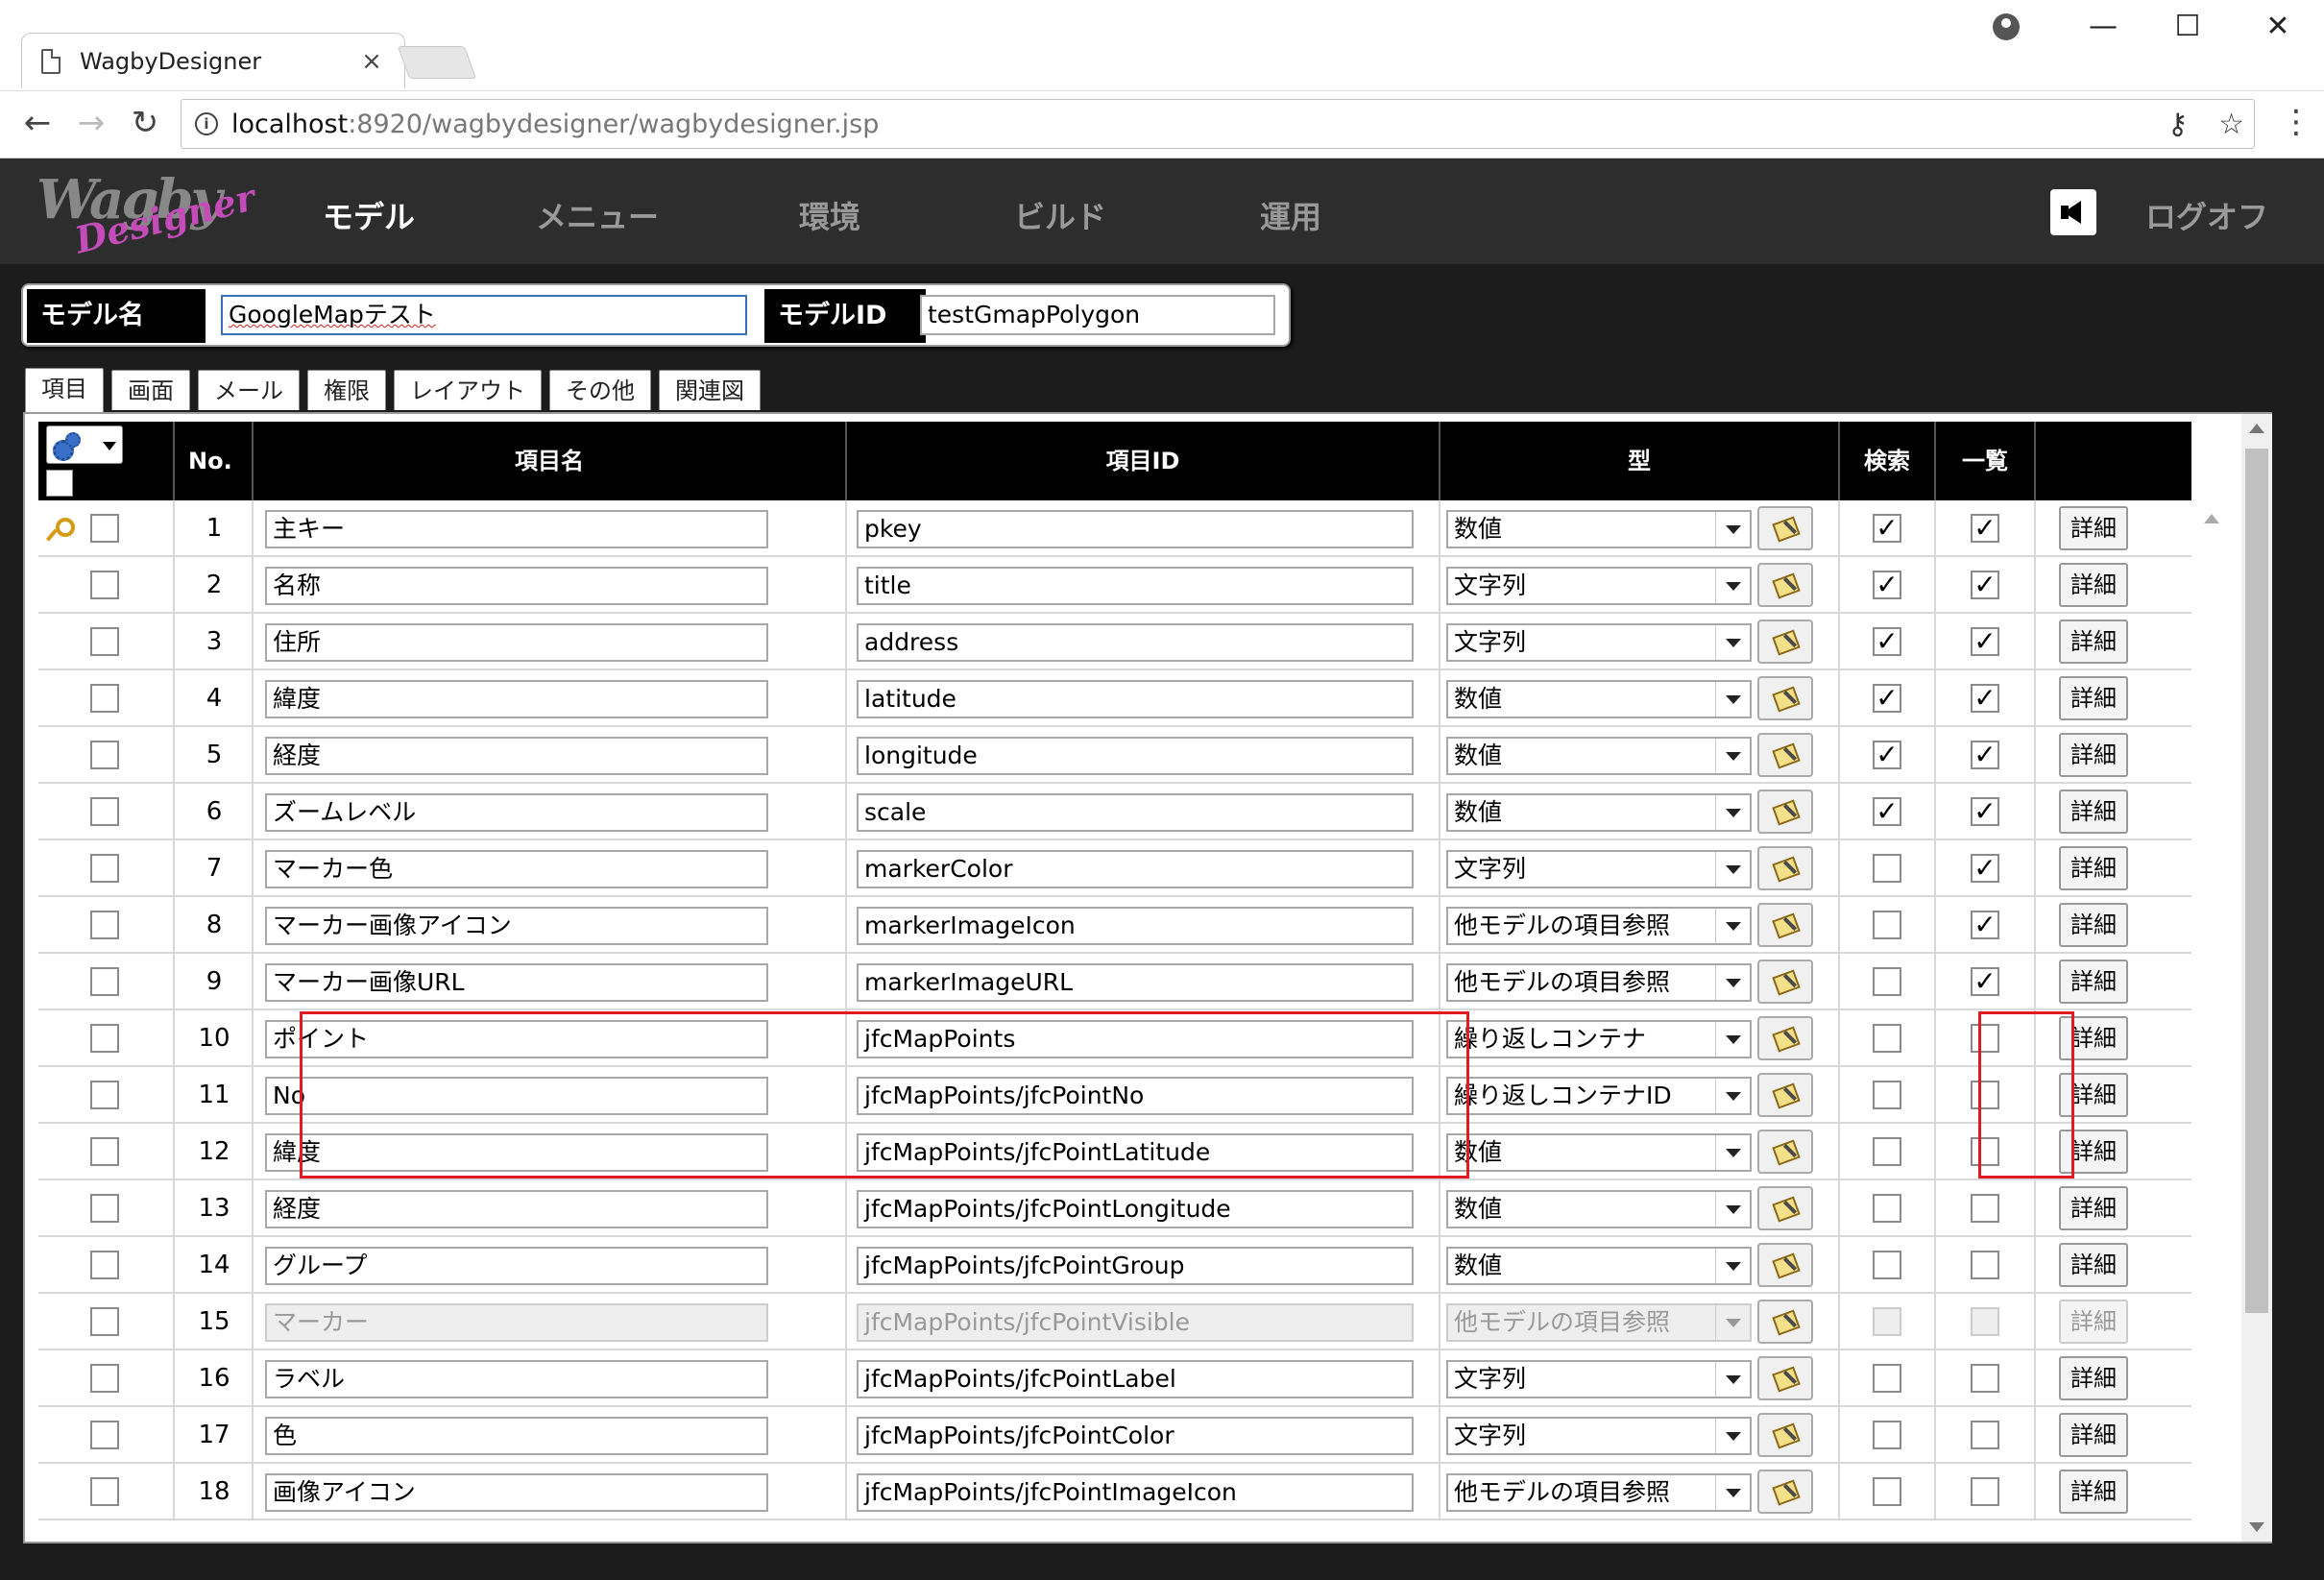  I want to click on info-icon: i, so click(206, 123).